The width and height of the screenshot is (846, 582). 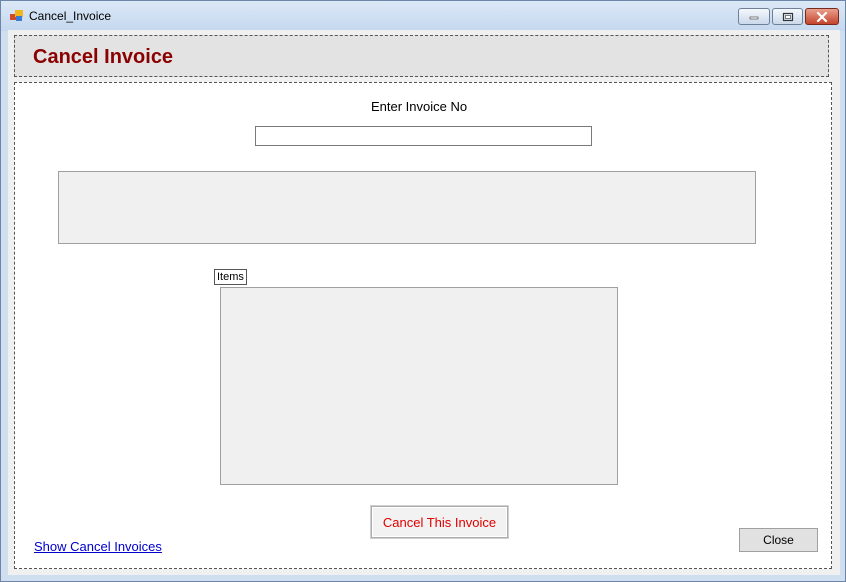 What do you see at coordinates (421, 56) in the screenshot?
I see `header-panel: Cancel Invoice` at bounding box center [421, 56].